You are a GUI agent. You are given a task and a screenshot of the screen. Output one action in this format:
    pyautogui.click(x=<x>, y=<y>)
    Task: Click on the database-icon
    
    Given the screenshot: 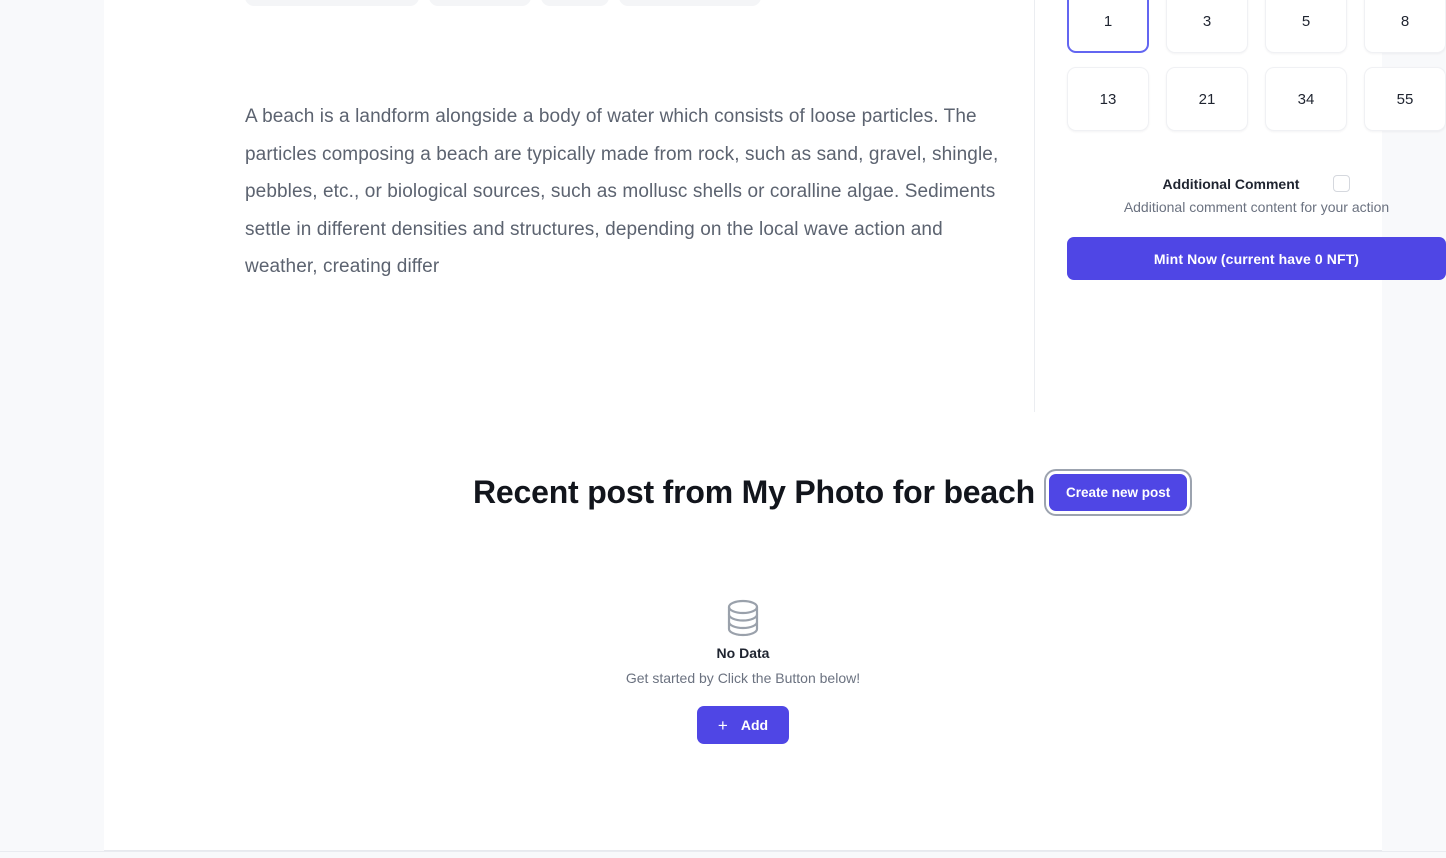 What is the action you would take?
    pyautogui.click(x=743, y=618)
    